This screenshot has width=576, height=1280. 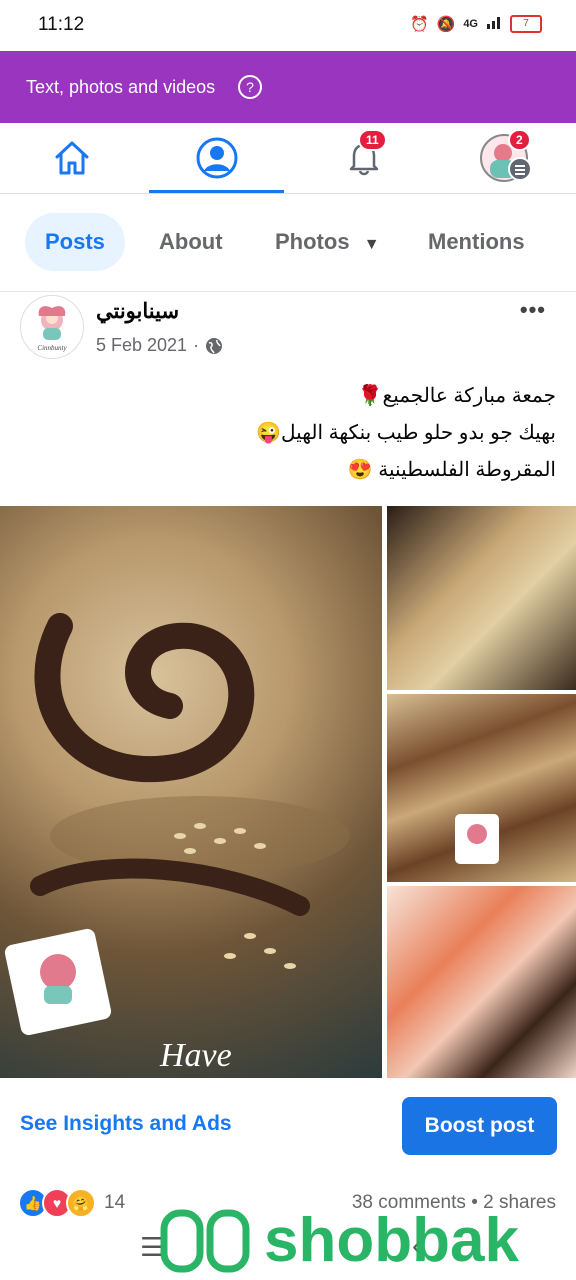 I want to click on post-date: 5 Feb 2021, so click(x=141, y=345).